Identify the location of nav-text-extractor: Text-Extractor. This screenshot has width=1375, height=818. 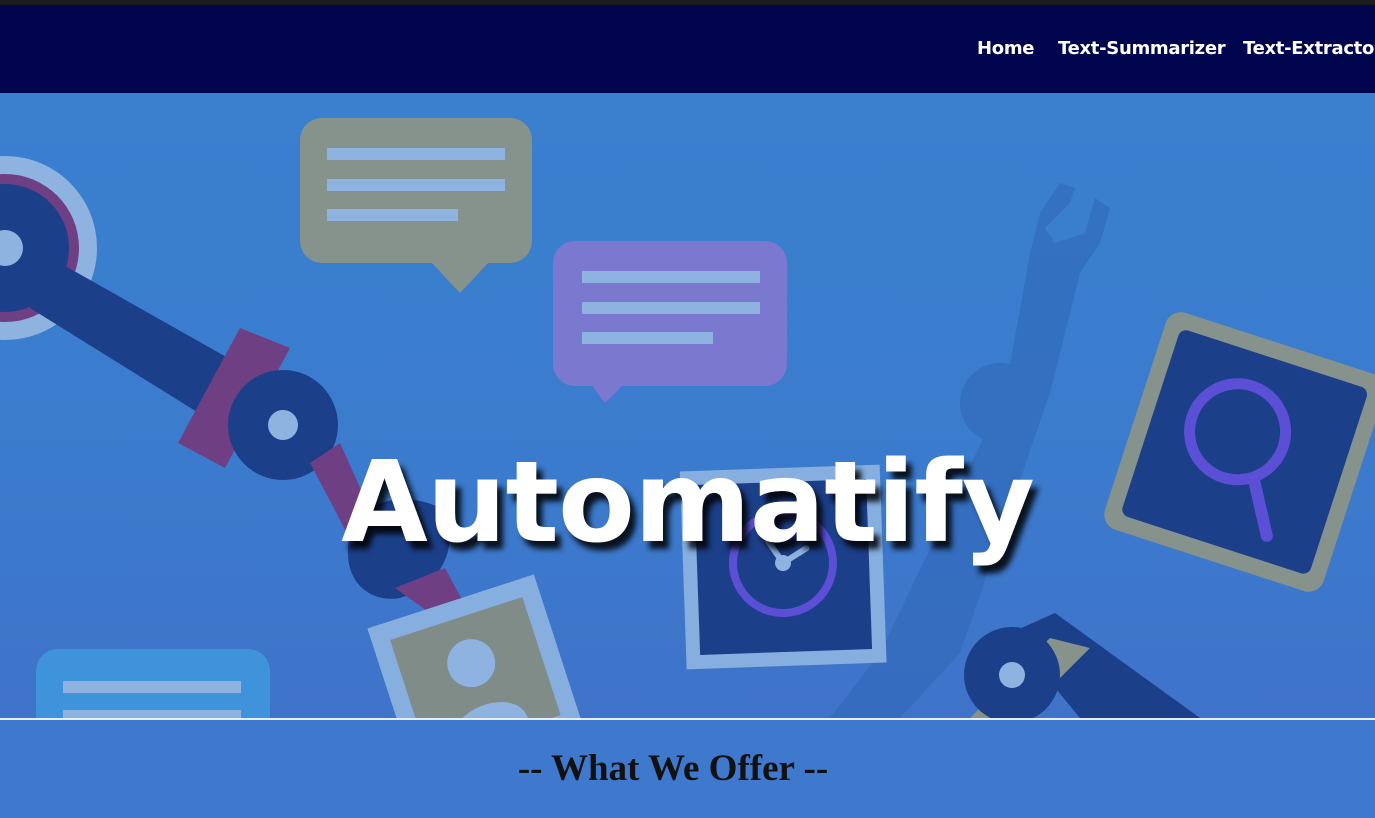
(1309, 48).